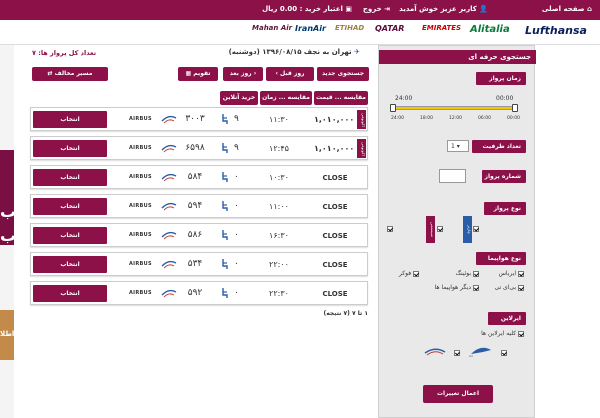 The width and height of the screenshot is (600, 418). Describe the element at coordinates (453, 146) in the screenshot. I see `capacity-value: 1` at that location.